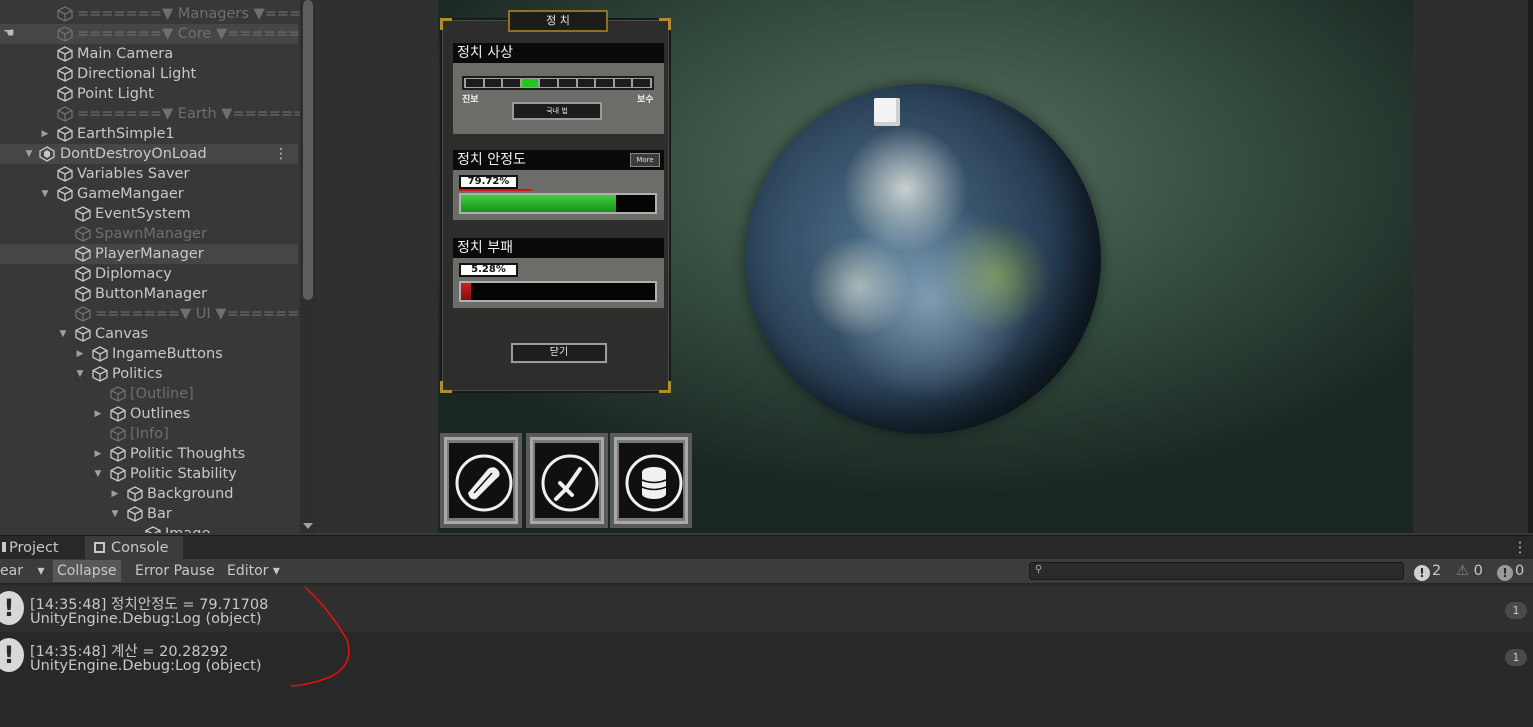 The height and width of the screenshot is (727, 1533). I want to click on clear-dropdown-icon: ▾, so click(41, 571).